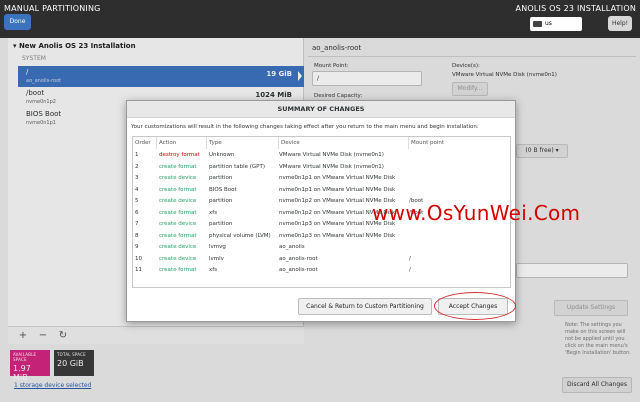 Image resolution: width=640 pixels, height=402 pixels. Describe the element at coordinates (137, 247) in the screenshot. I see `row-order: 9` at that location.